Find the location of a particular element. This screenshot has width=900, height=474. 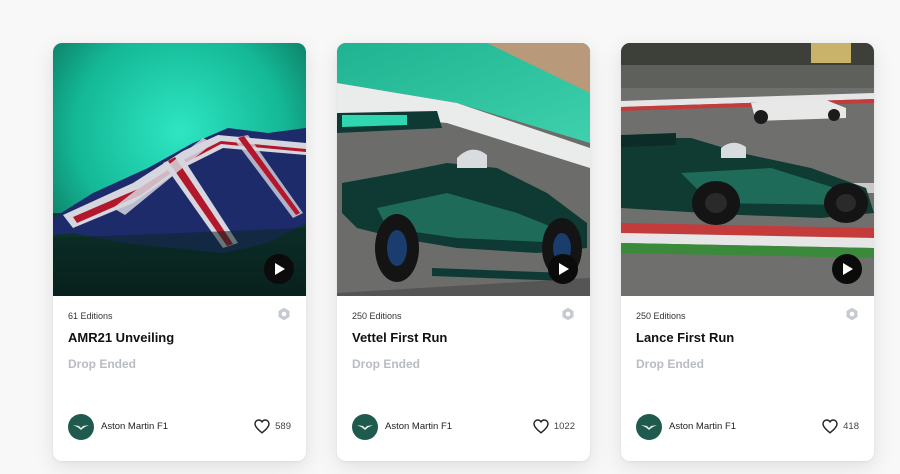

like-button: 418 is located at coordinates (840, 426).